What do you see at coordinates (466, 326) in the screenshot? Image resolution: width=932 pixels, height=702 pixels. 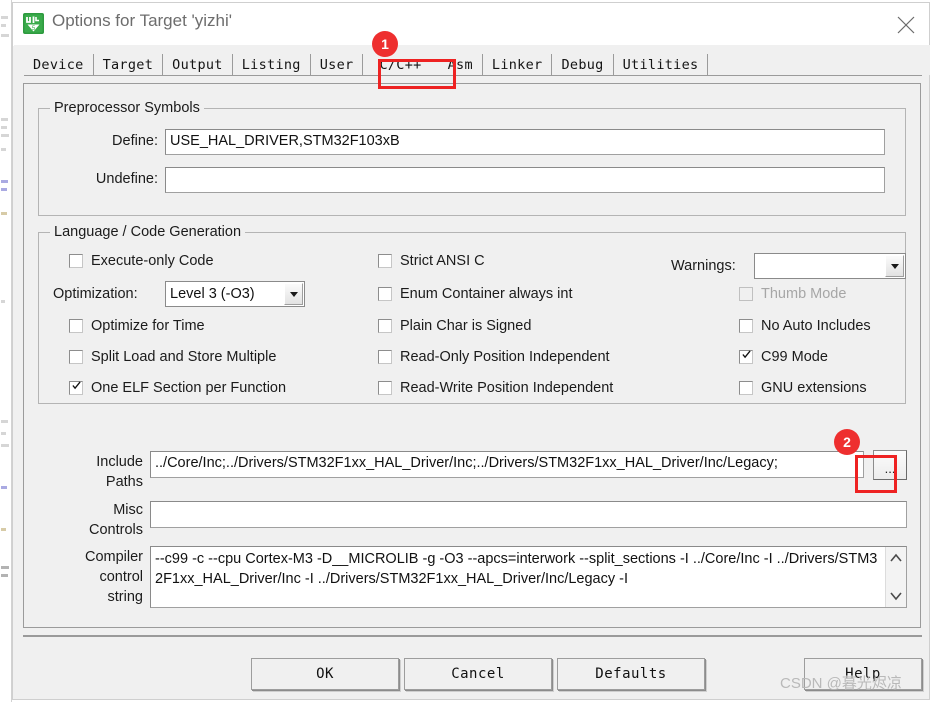 I see `checkbox-label-plain-char-is-signed: Plain Char is Signed` at bounding box center [466, 326].